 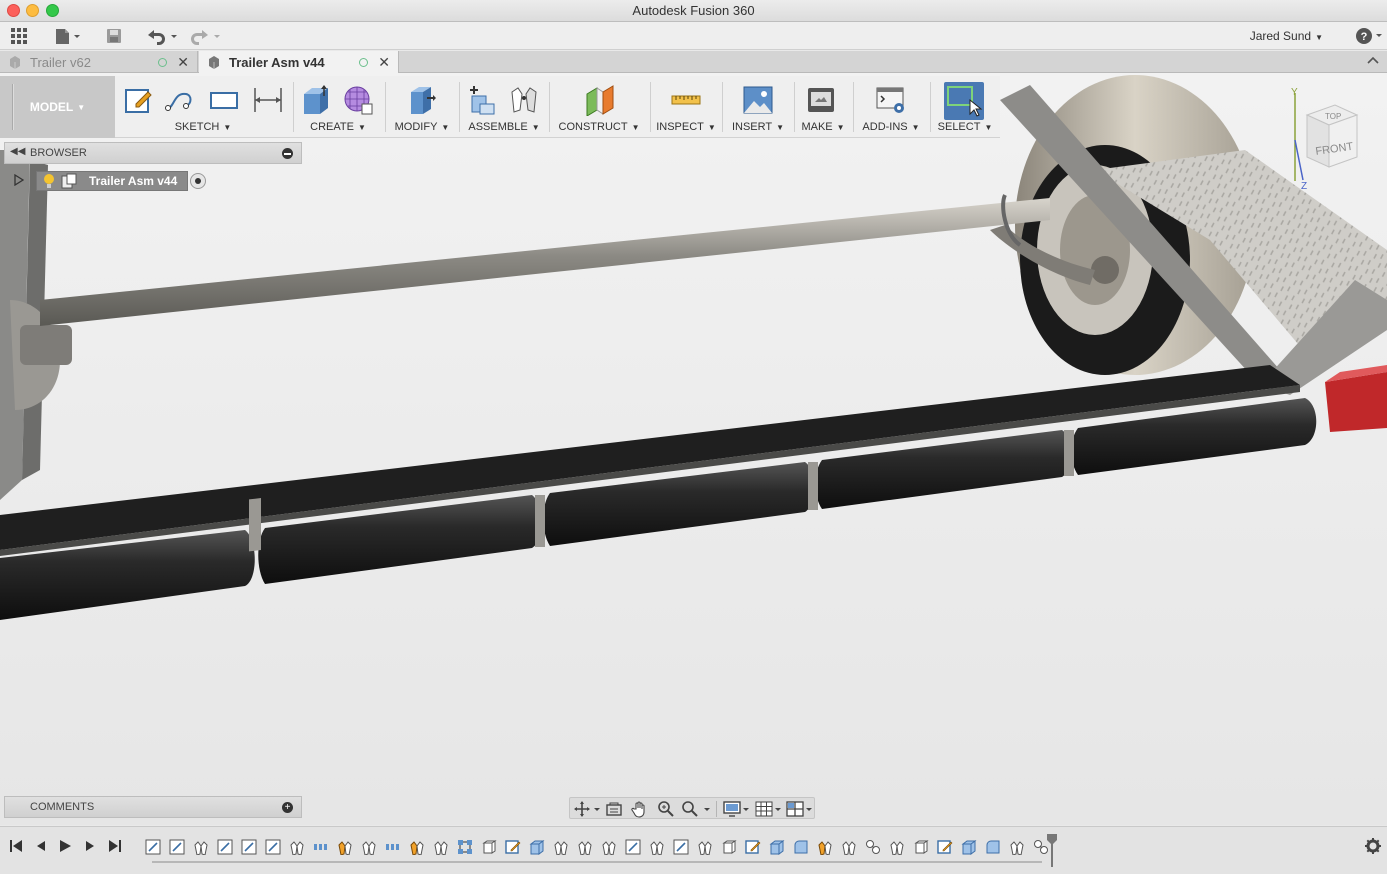 I want to click on comments-panel-header: COMMENTS +, so click(x=153, y=807).